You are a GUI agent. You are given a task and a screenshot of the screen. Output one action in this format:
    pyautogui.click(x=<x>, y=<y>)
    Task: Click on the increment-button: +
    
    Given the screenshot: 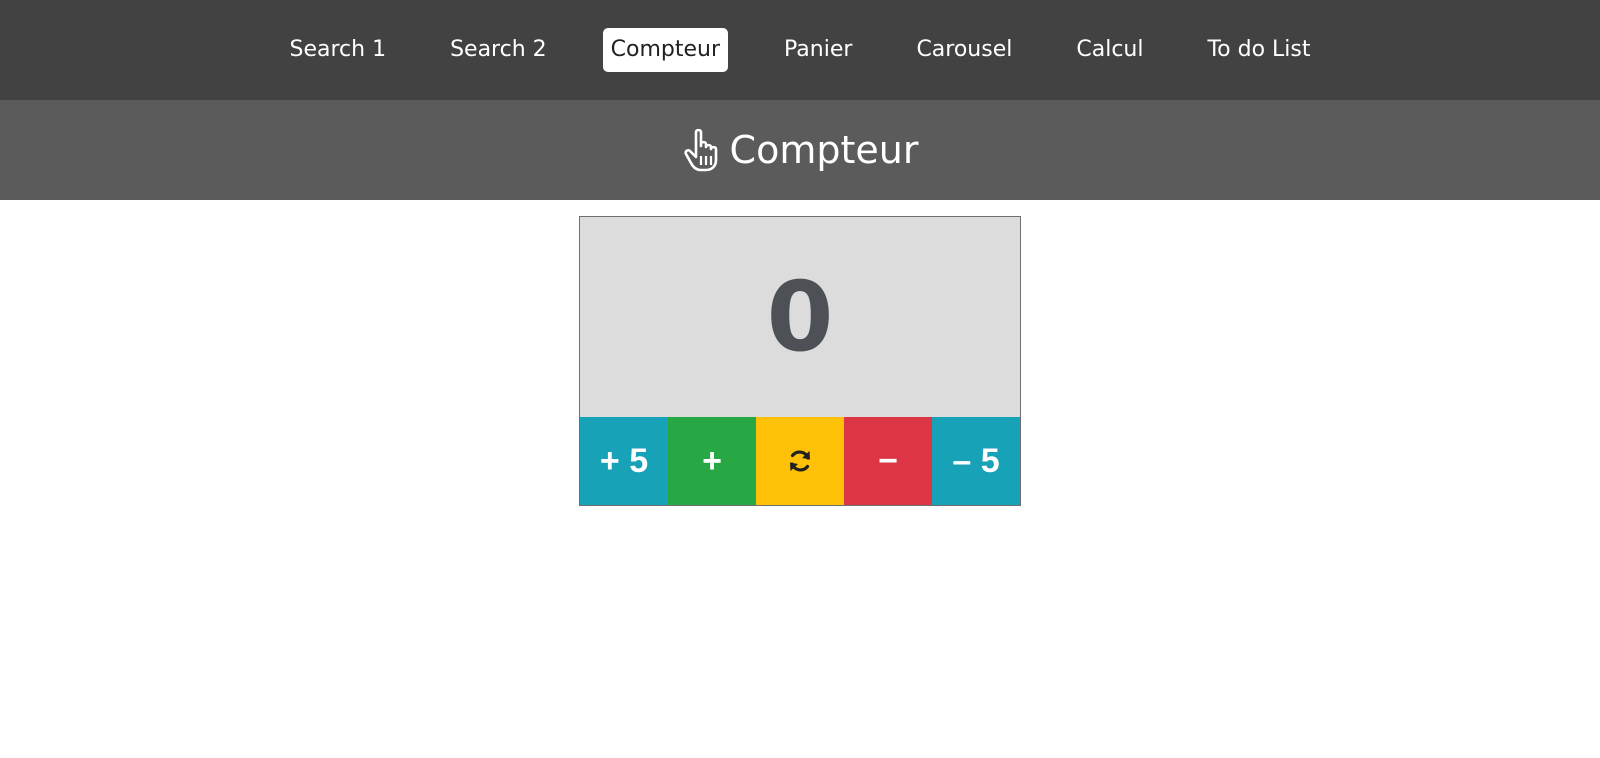 What is the action you would take?
    pyautogui.click(x=712, y=461)
    